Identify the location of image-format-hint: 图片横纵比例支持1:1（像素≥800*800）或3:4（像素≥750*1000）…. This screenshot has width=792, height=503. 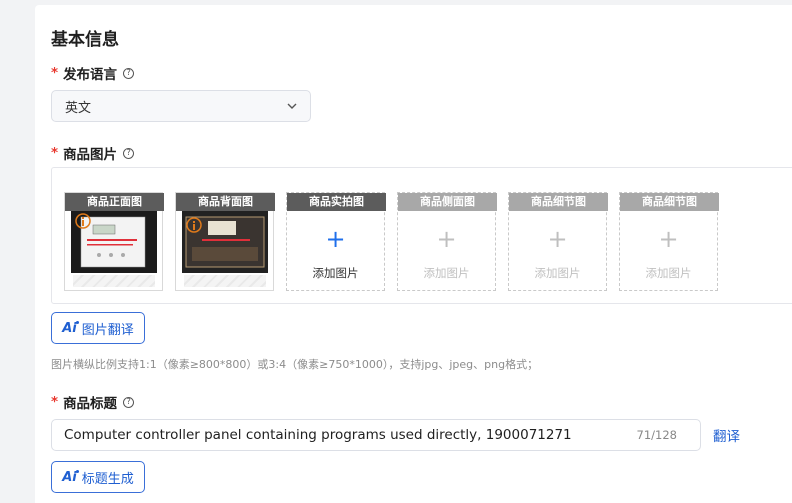
(295, 364).